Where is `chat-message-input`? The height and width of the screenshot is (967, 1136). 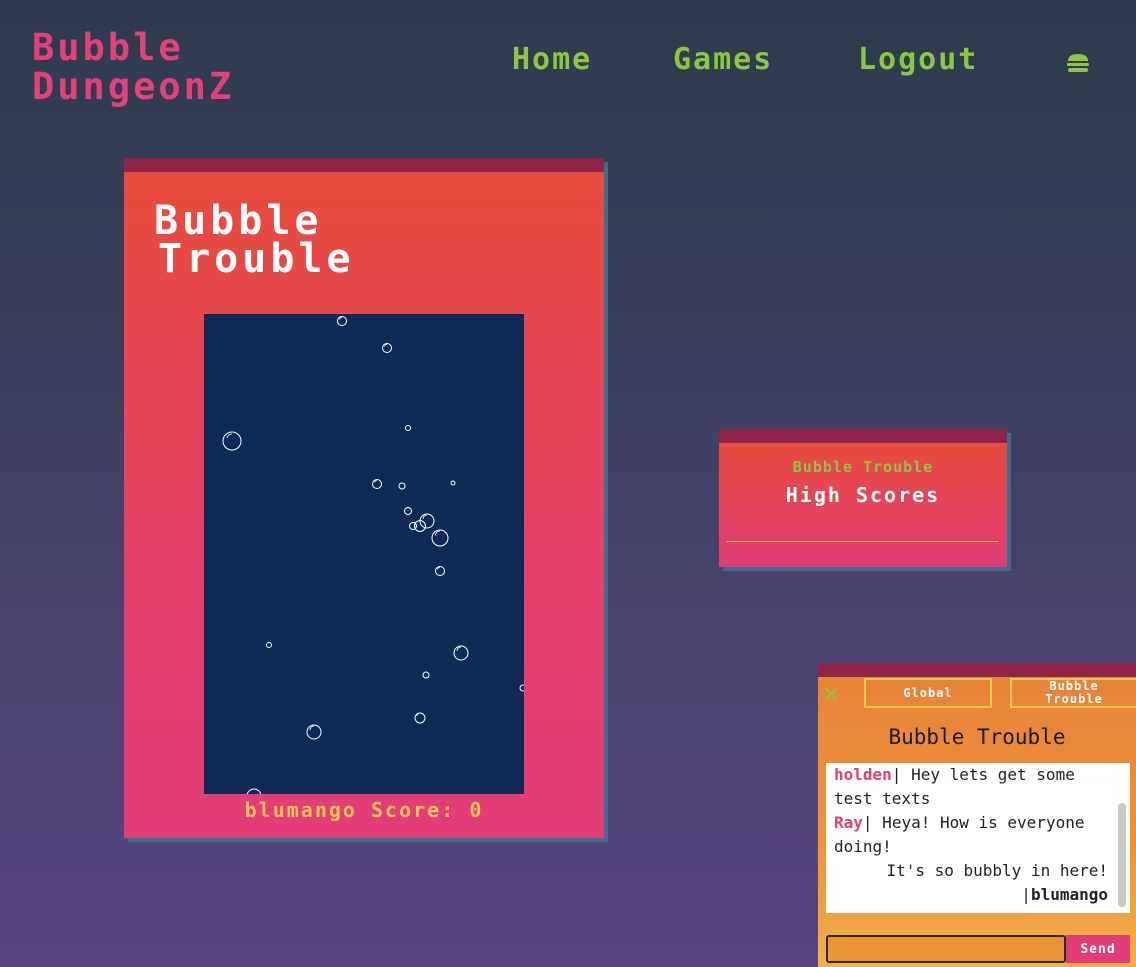 chat-message-input is located at coordinates (946, 949).